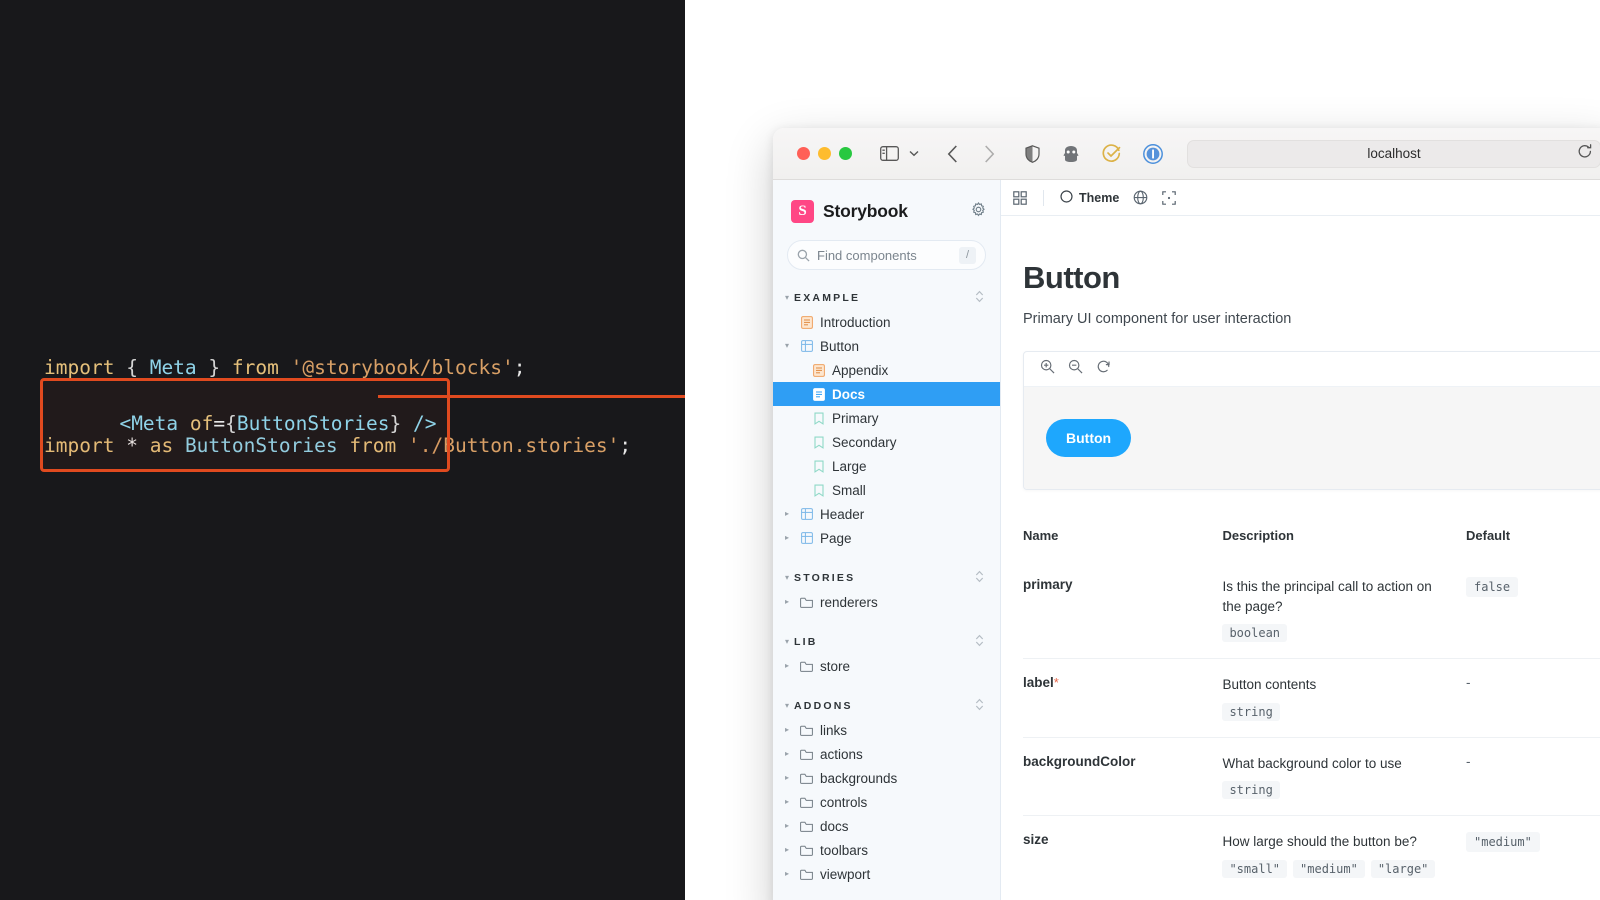 The width and height of the screenshot is (1600, 900). What do you see at coordinates (886, 255) in the screenshot?
I see `search-input: Find components /` at bounding box center [886, 255].